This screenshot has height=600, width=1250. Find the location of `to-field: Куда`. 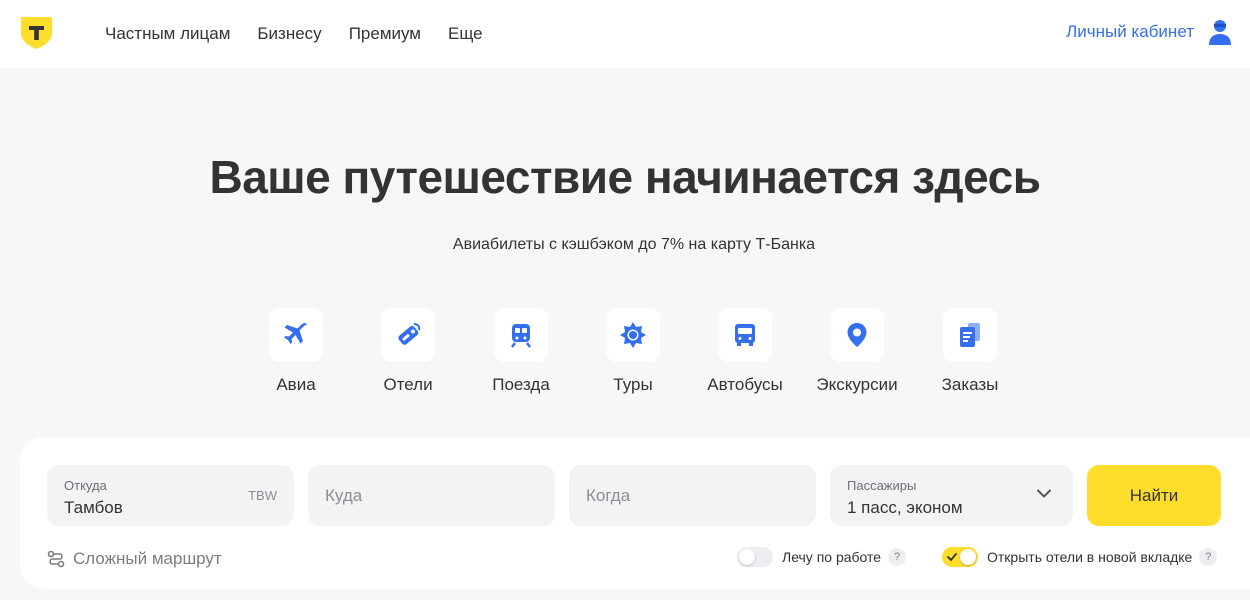

to-field: Куда is located at coordinates (431, 495).